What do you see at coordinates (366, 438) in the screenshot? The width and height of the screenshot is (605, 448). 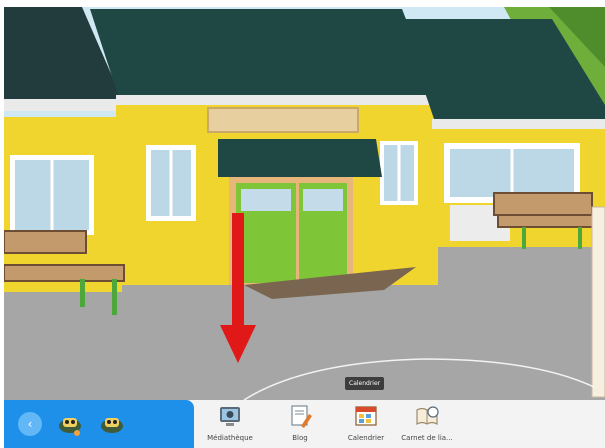 I see `dock-item-label: Calendrier` at bounding box center [366, 438].